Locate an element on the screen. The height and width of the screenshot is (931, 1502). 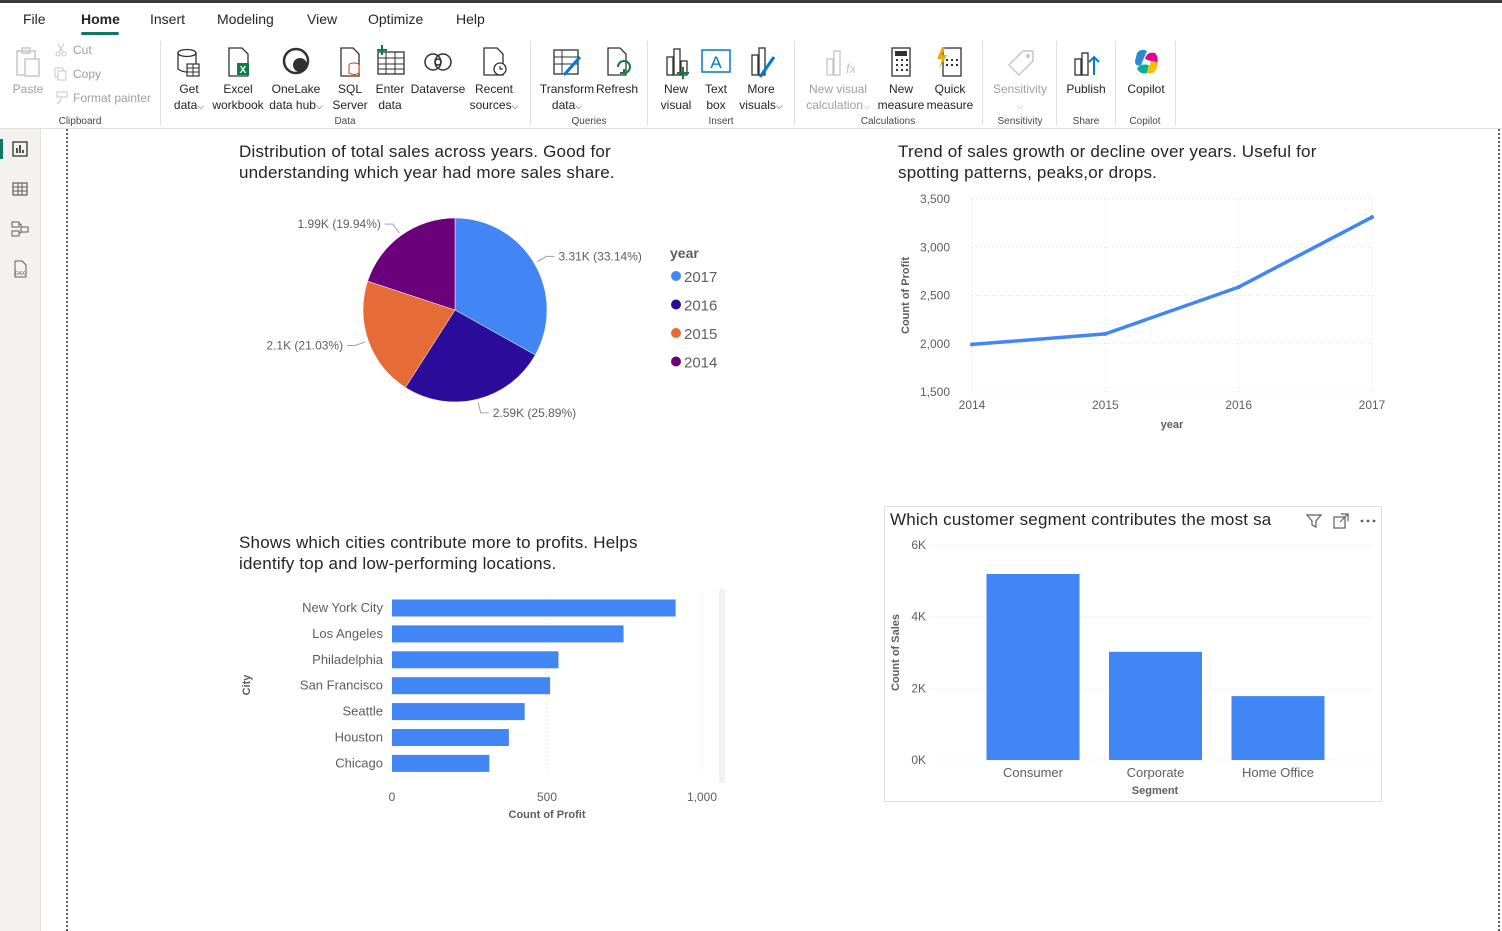
tab-modeling: Modeling is located at coordinates (245, 19).